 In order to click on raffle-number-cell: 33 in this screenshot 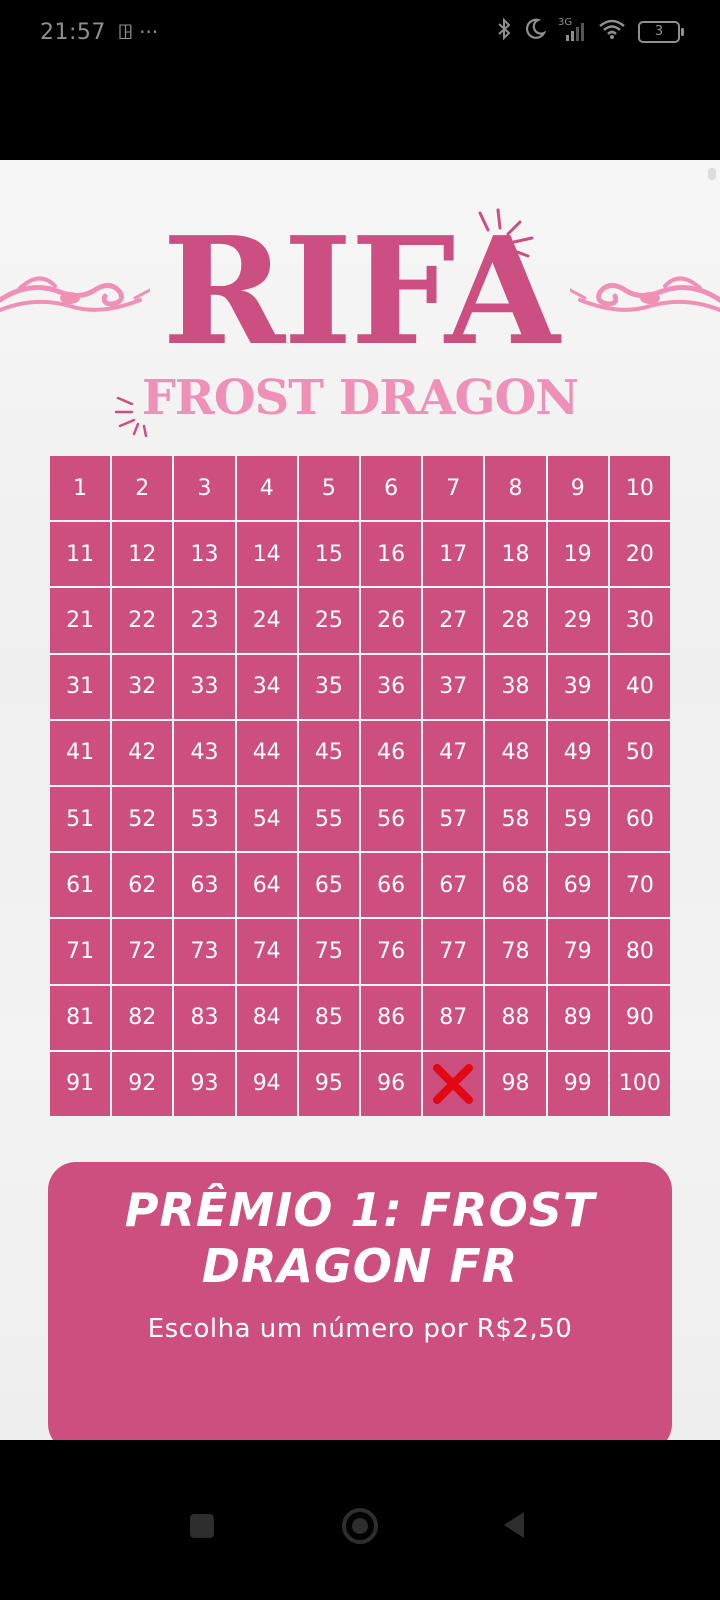, I will do `click(204, 686)`.